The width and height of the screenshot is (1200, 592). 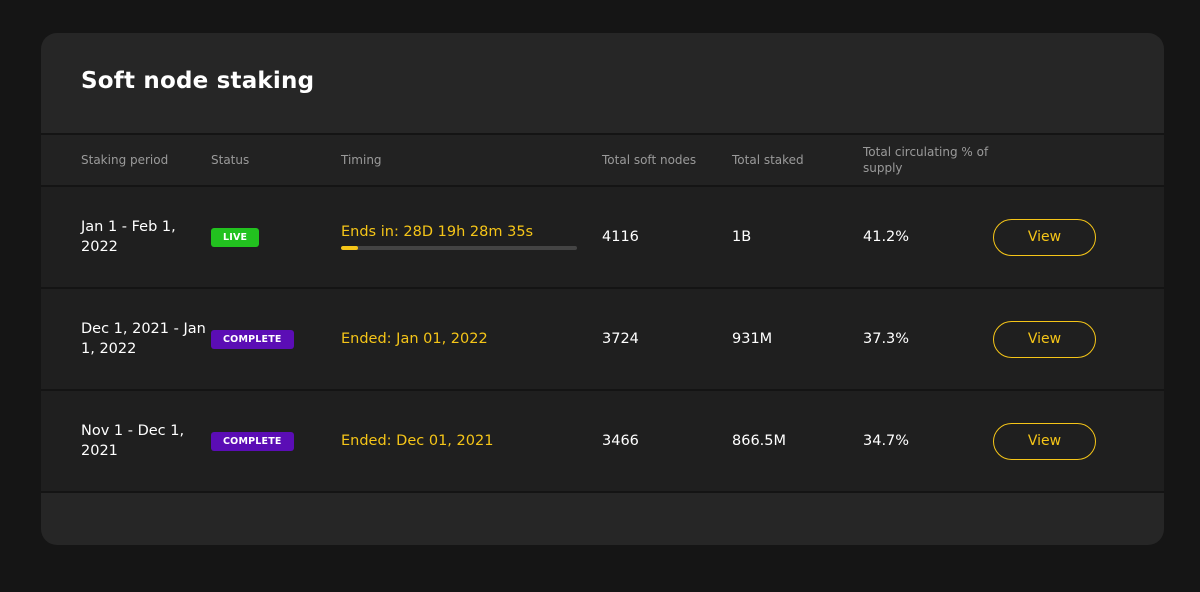 What do you see at coordinates (198, 81) in the screenshot?
I see `page-title: Soft node staking` at bounding box center [198, 81].